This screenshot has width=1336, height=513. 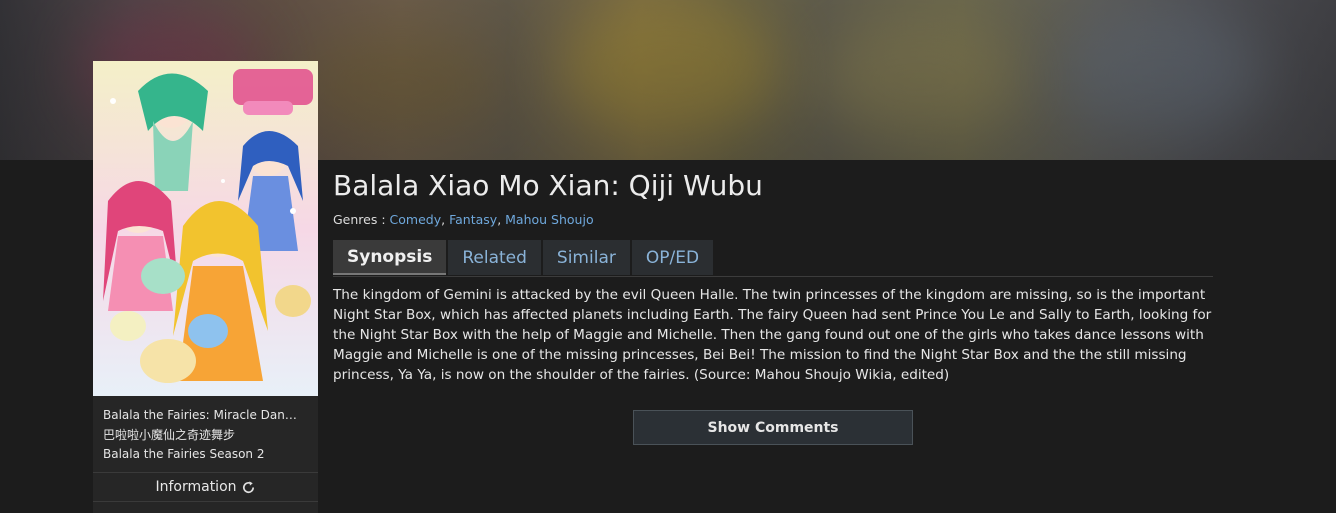 I want to click on anime-title: Balala Xiao Mo Xian: Qiji Wubu, so click(x=548, y=185).